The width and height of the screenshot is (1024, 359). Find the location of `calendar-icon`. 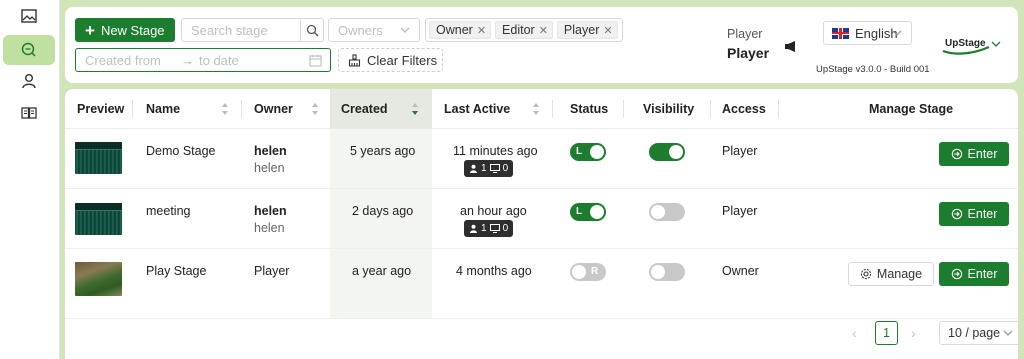

calendar-icon is located at coordinates (315, 61).